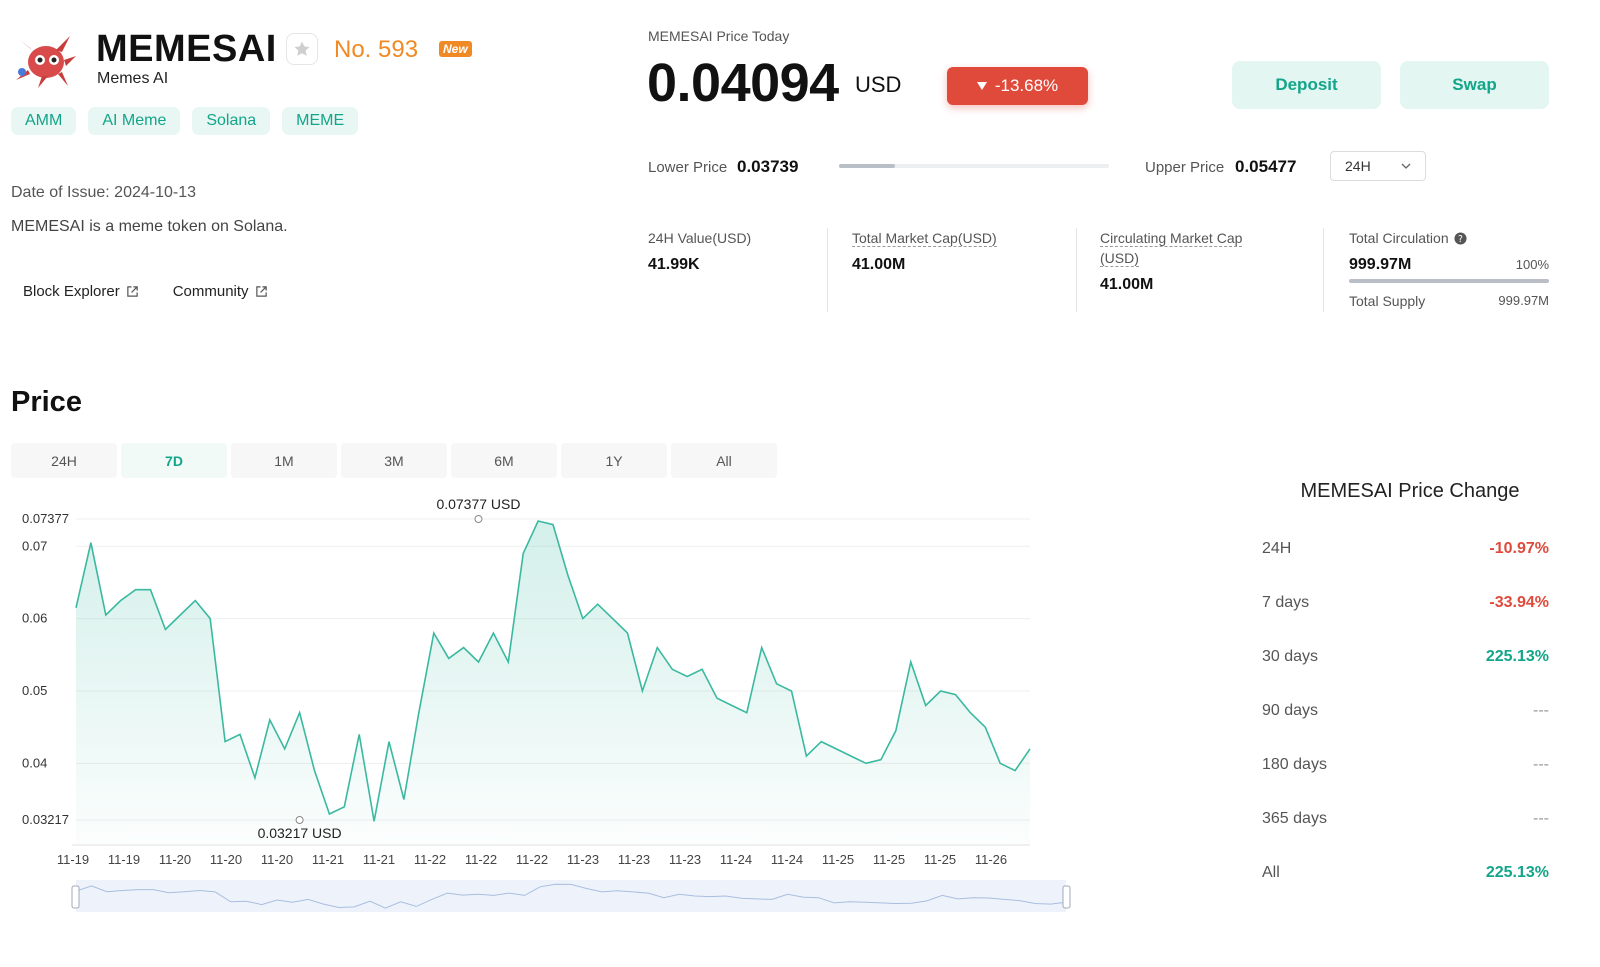 This screenshot has height=967, width=1600. I want to click on y-tick-label: 0.03217, so click(45, 819).